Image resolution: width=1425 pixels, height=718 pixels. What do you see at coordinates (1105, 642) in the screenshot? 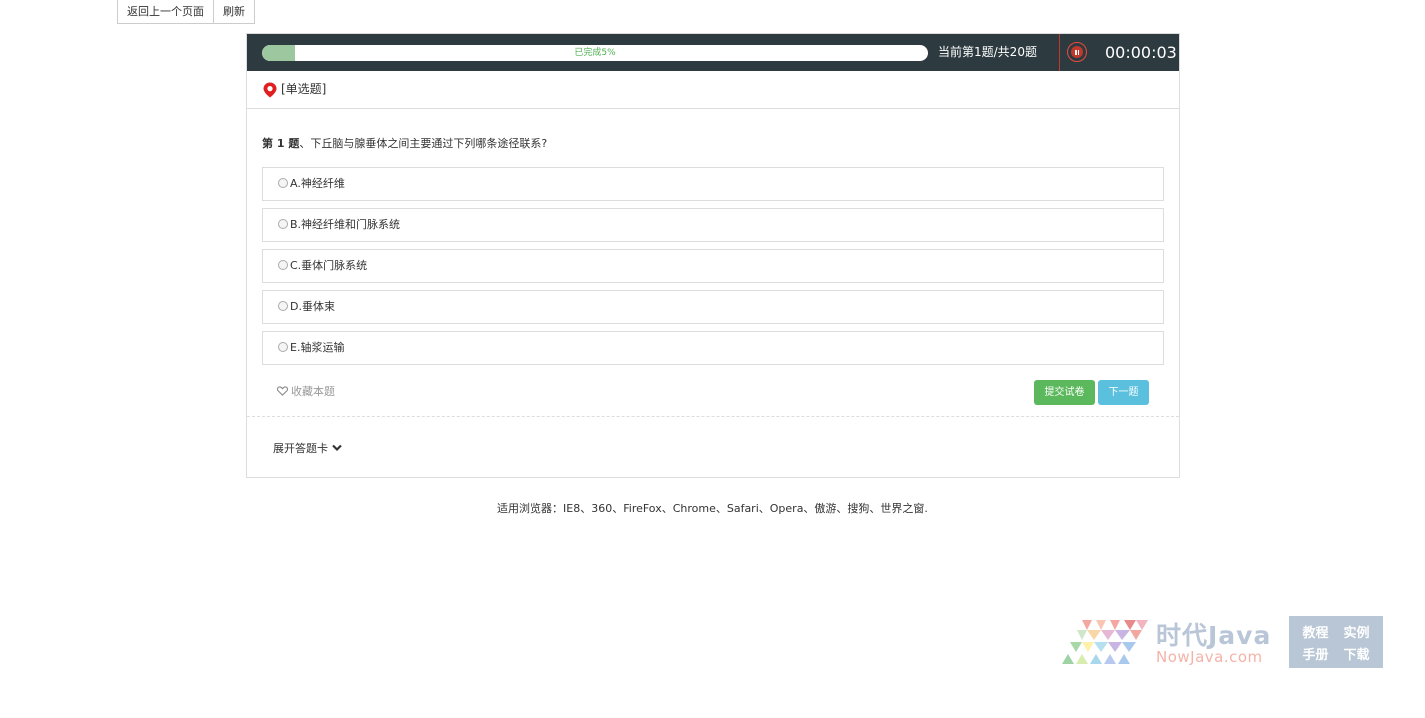
I see `logo-triangles-icon` at bounding box center [1105, 642].